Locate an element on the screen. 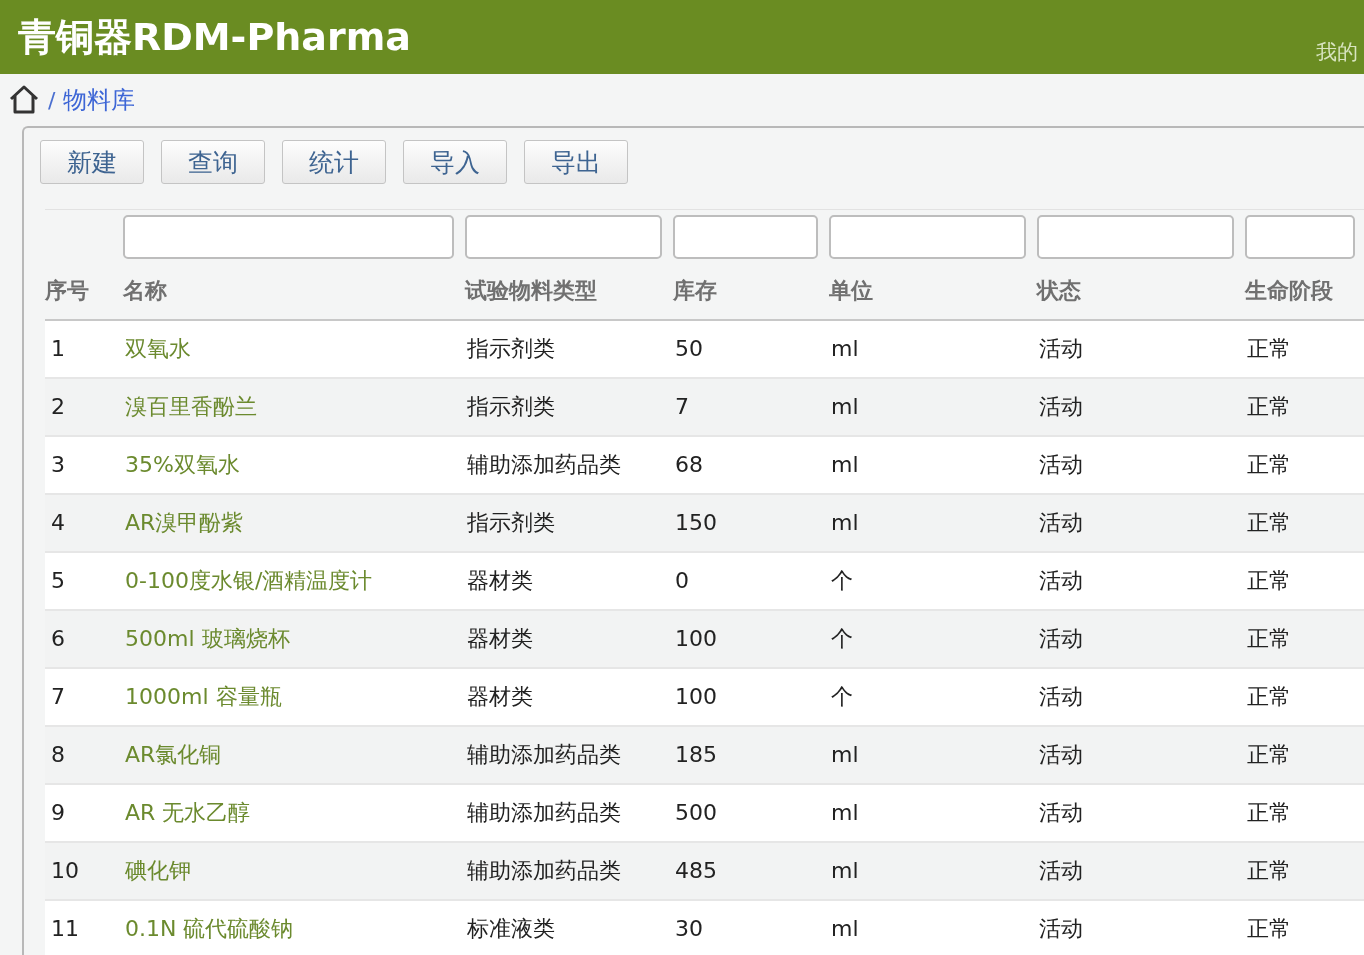 Image resolution: width=1364 pixels, height=955 pixels. table-cell: 30 is located at coordinates (751, 927).